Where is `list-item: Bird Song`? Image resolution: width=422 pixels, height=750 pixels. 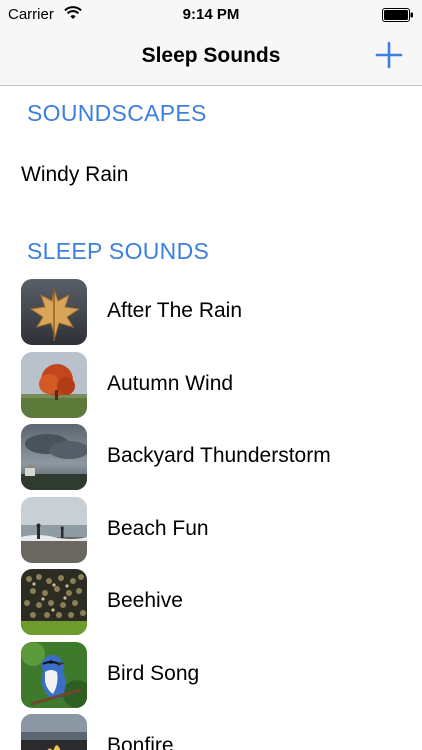 list-item: Bird Song is located at coordinates (211, 675).